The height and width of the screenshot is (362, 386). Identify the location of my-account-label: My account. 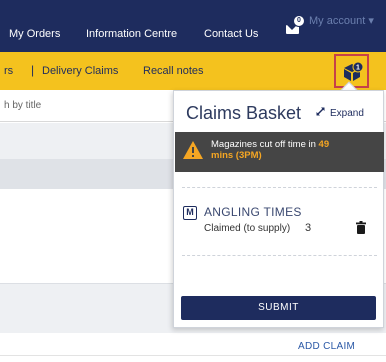
(337, 21).